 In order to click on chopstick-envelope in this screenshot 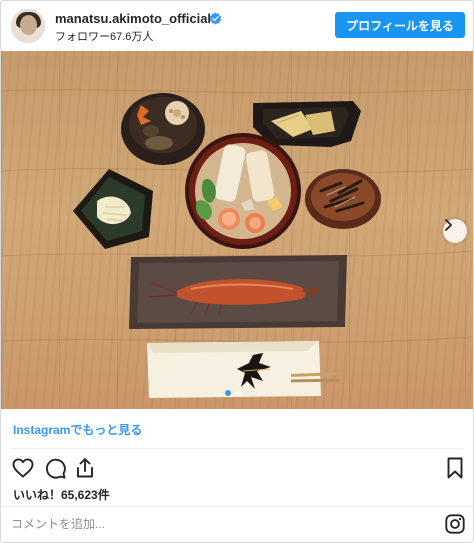, I will do `click(244, 369)`.